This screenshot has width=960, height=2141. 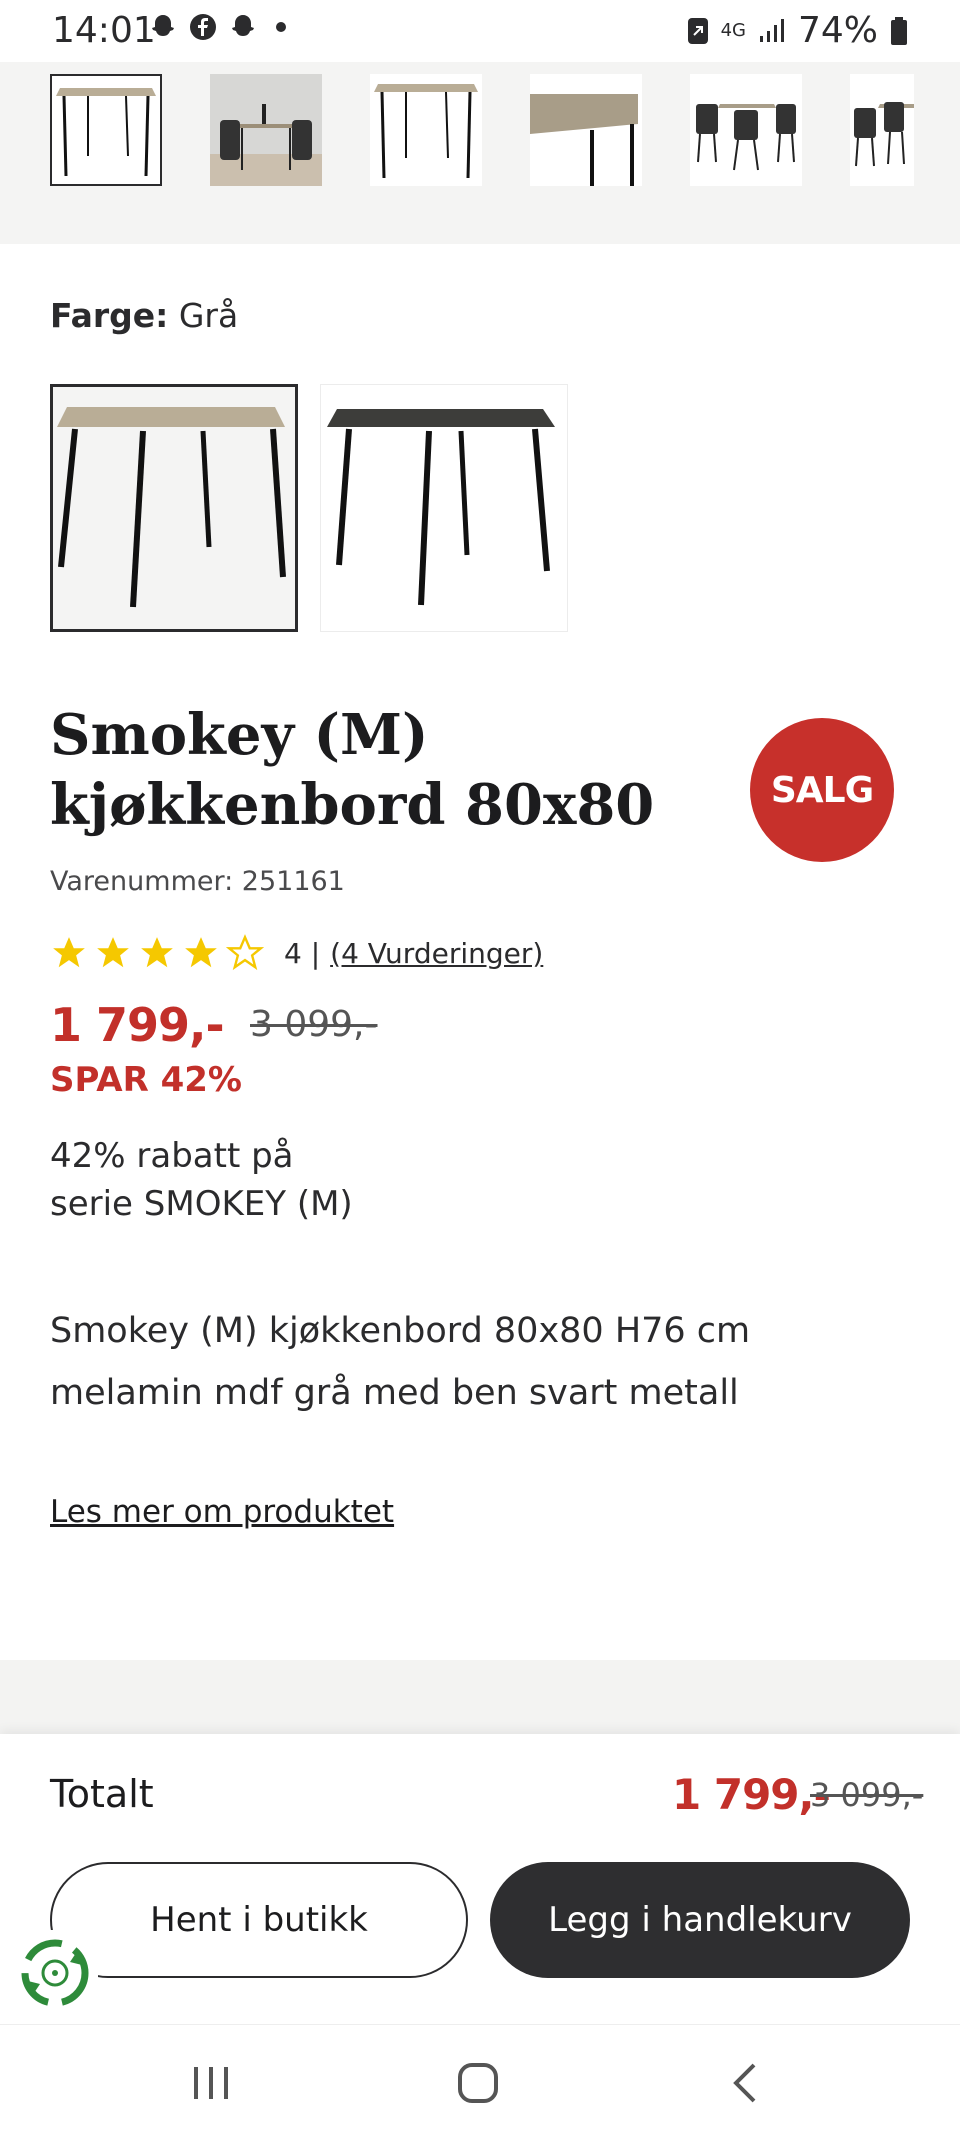 I want to click on color-selector-label: Farge: Grå, so click(x=144, y=315).